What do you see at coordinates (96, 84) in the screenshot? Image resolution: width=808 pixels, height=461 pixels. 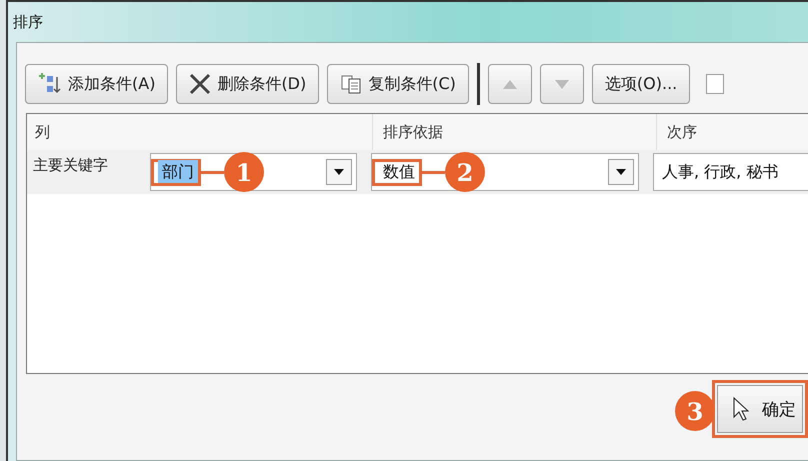 I see `add-condition-button: 添加条件(A)` at bounding box center [96, 84].